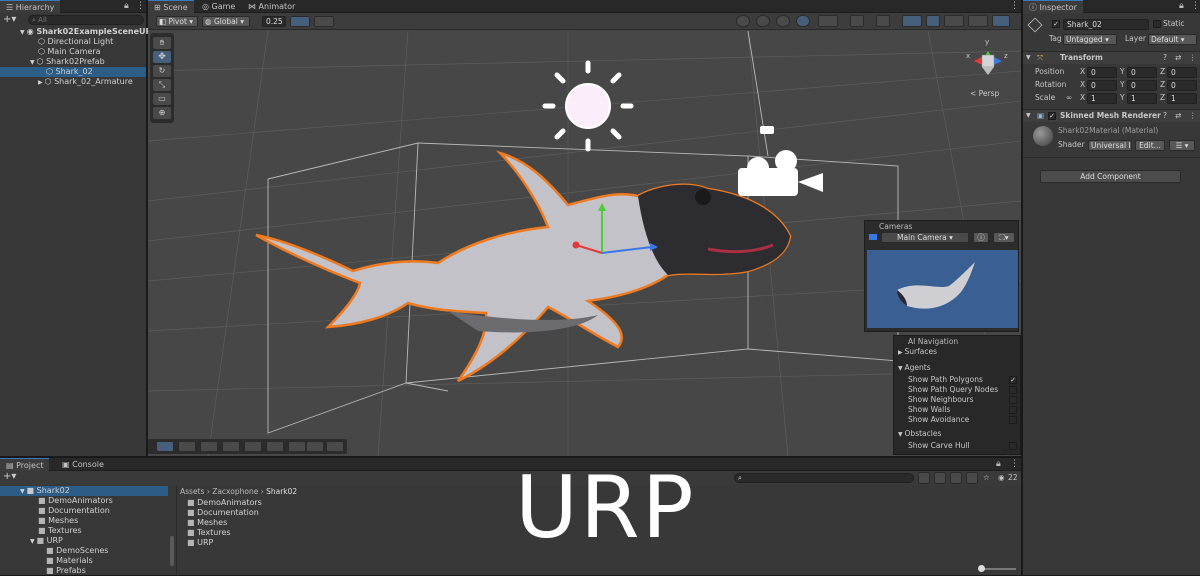  Describe the element at coordinates (1102, 85) in the screenshot. I see `rotation-x-field: 0` at that location.